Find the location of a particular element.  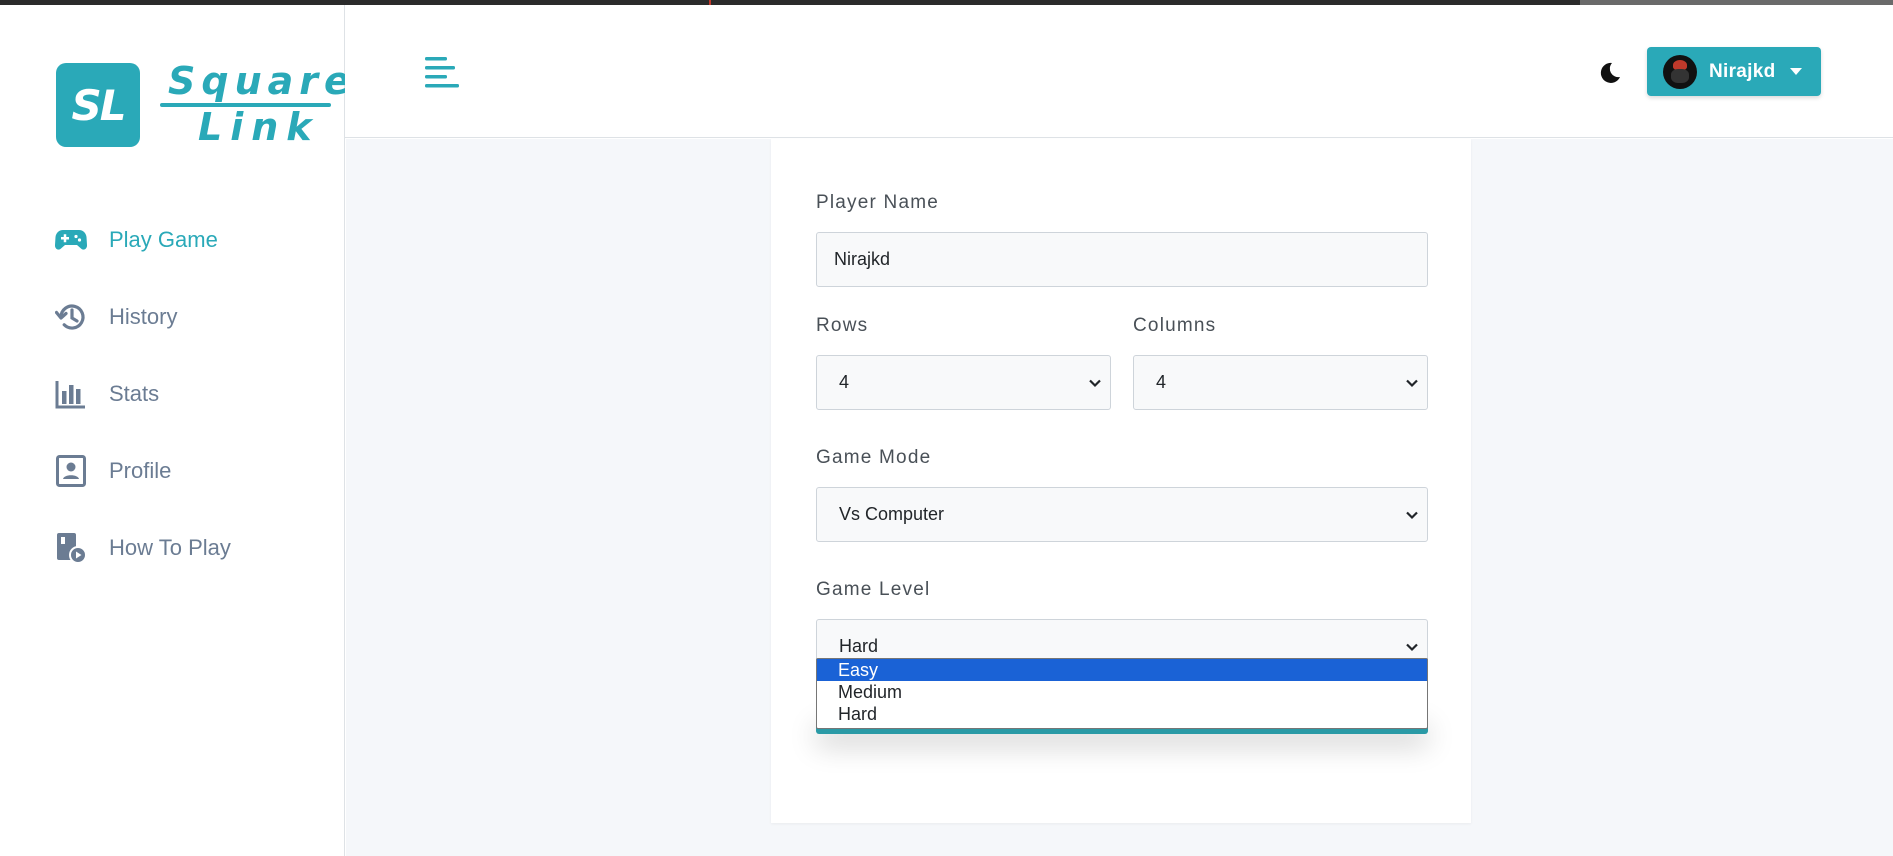

profile-card-icon is located at coordinates (71, 470).